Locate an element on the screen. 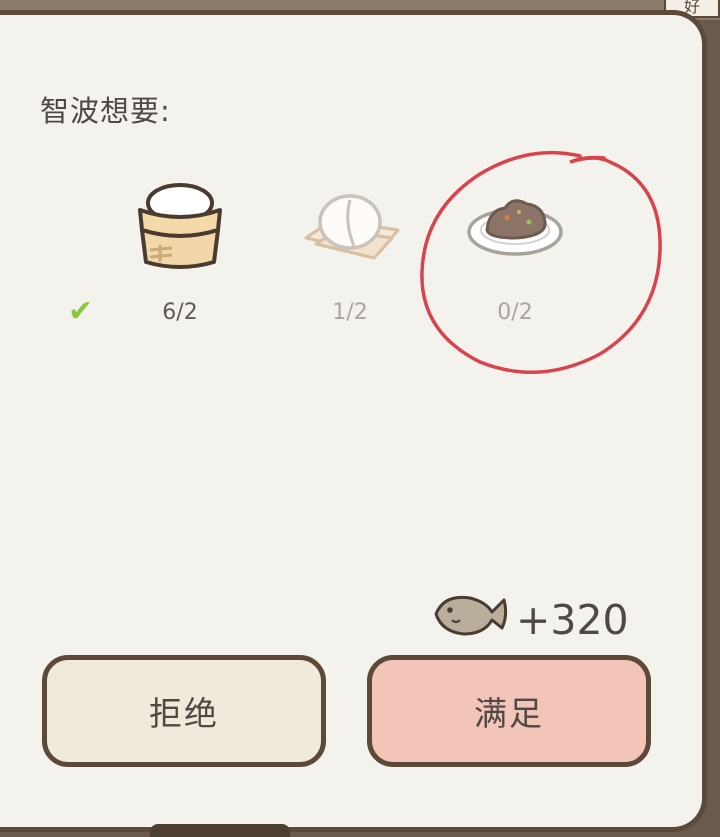 The height and width of the screenshot is (837, 720). item-count: 1/2 is located at coordinates (350, 312).